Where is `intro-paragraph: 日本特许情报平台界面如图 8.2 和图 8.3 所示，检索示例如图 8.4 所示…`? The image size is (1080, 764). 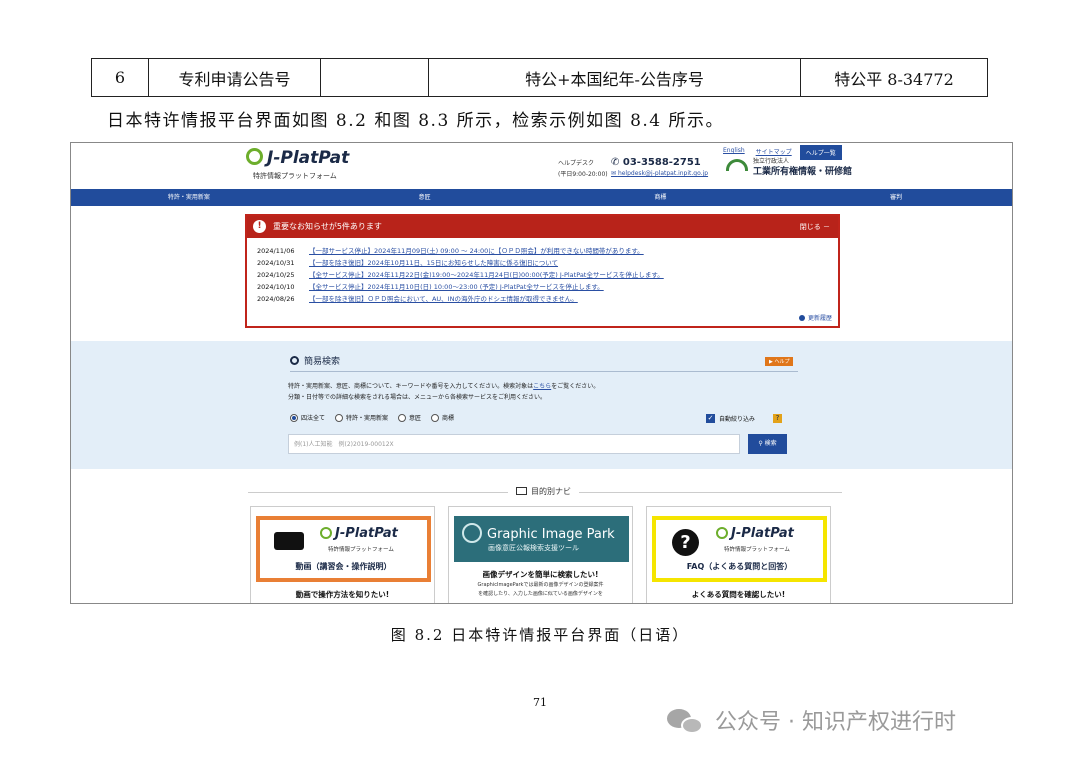 intro-paragraph: 日本特许情报平台界面如图 8.2 和图 8.3 所示，检索示例如图 8.4 所示… is located at coordinates (416, 121).